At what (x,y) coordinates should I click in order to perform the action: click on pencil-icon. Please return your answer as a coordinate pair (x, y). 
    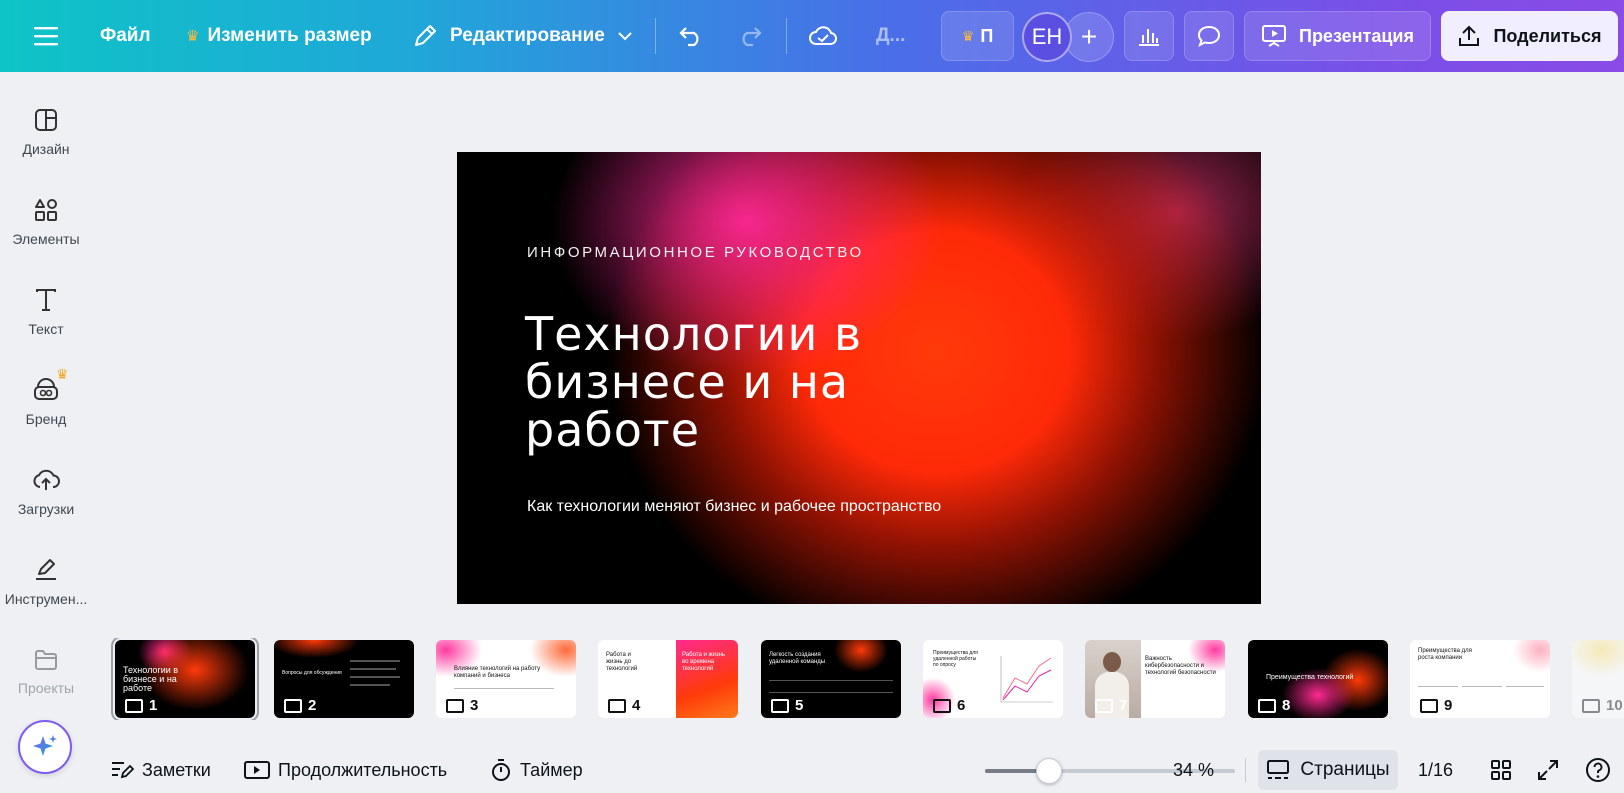
    Looking at the image, I should click on (425, 35).